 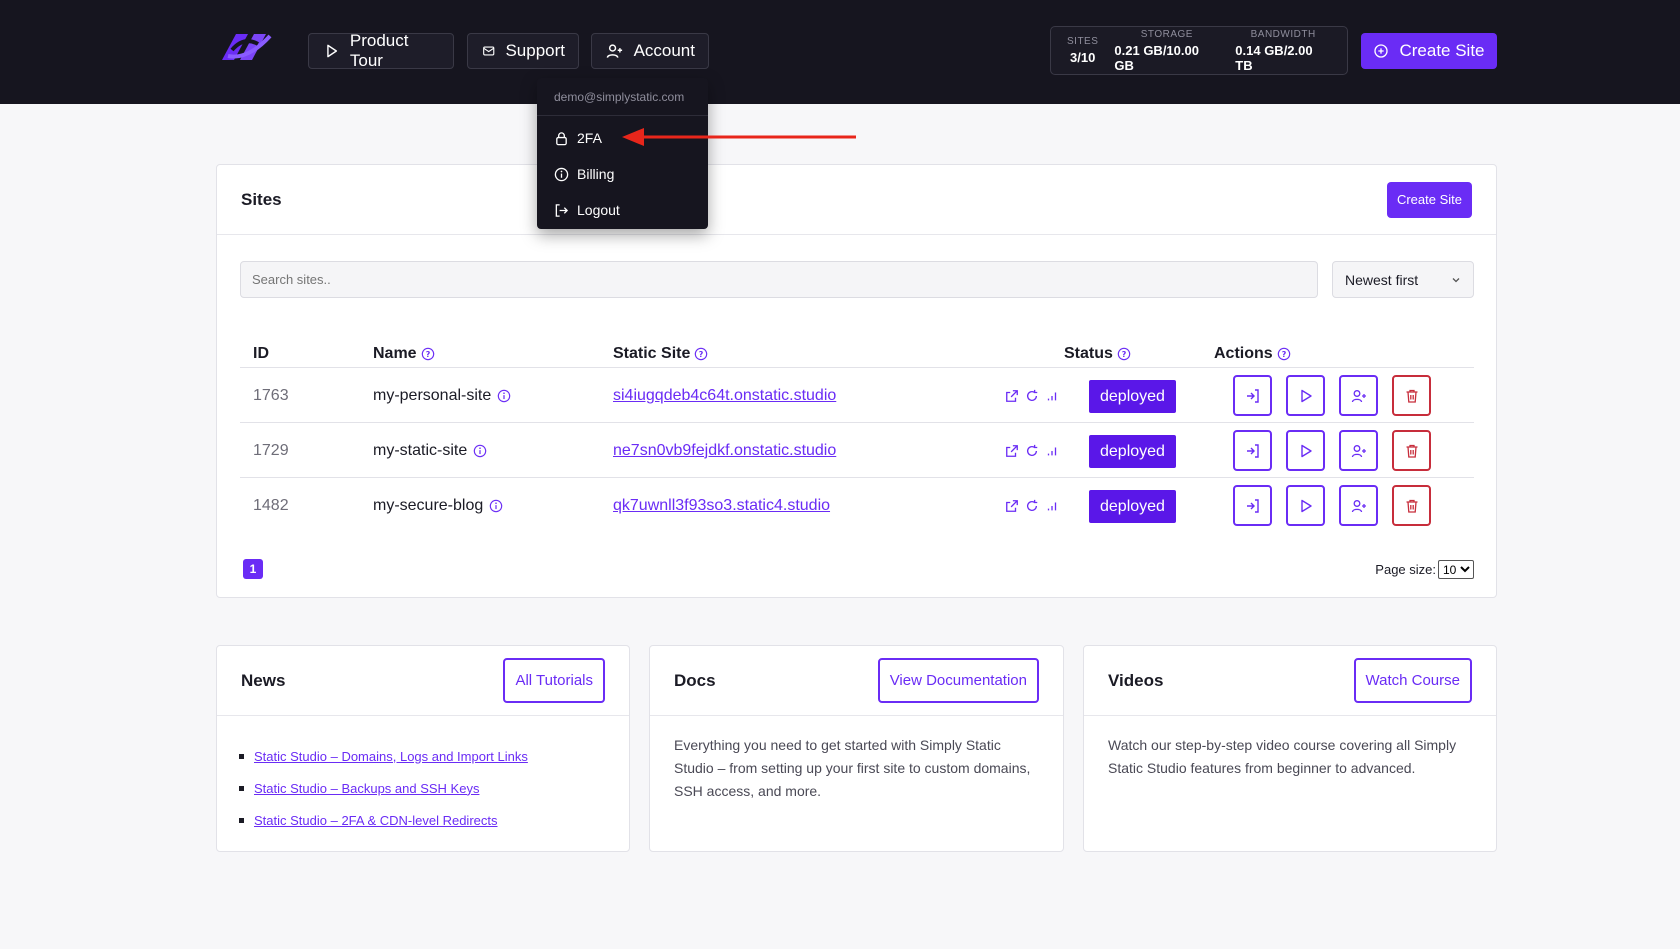 What do you see at coordinates (779, 279) in the screenshot?
I see `search-input` at bounding box center [779, 279].